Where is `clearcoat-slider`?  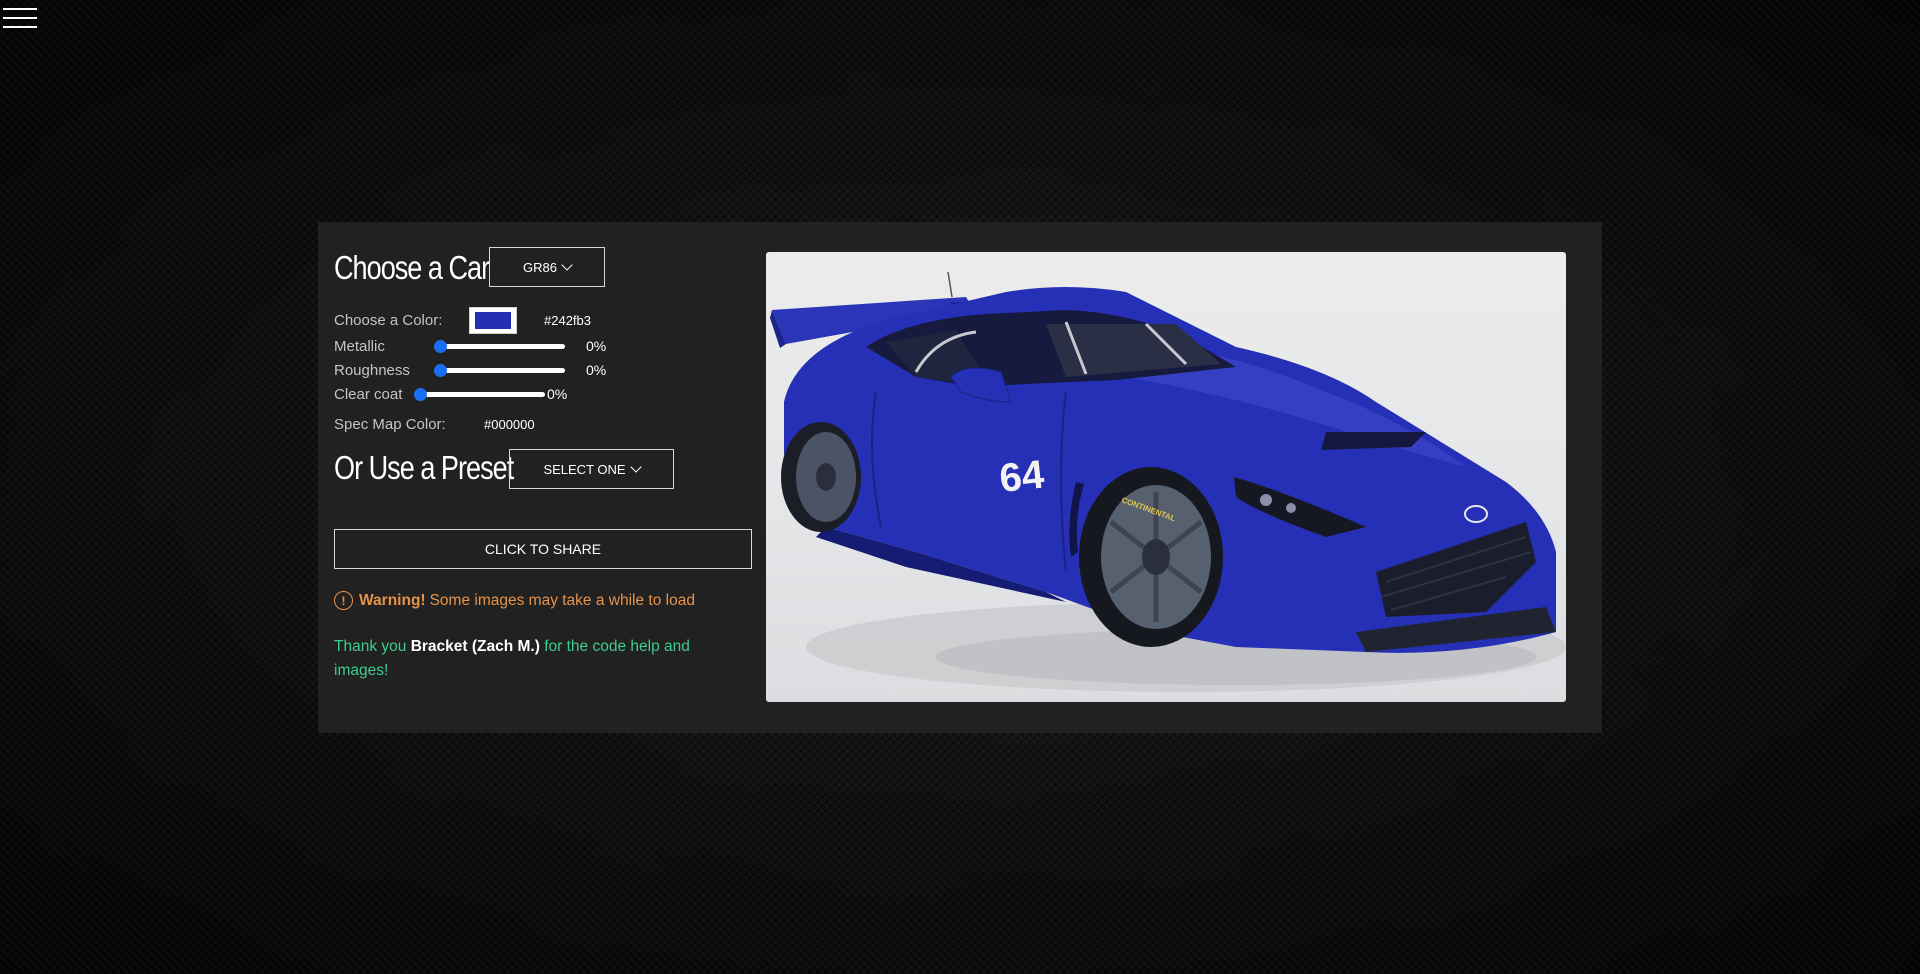 clearcoat-slider is located at coordinates (479, 394).